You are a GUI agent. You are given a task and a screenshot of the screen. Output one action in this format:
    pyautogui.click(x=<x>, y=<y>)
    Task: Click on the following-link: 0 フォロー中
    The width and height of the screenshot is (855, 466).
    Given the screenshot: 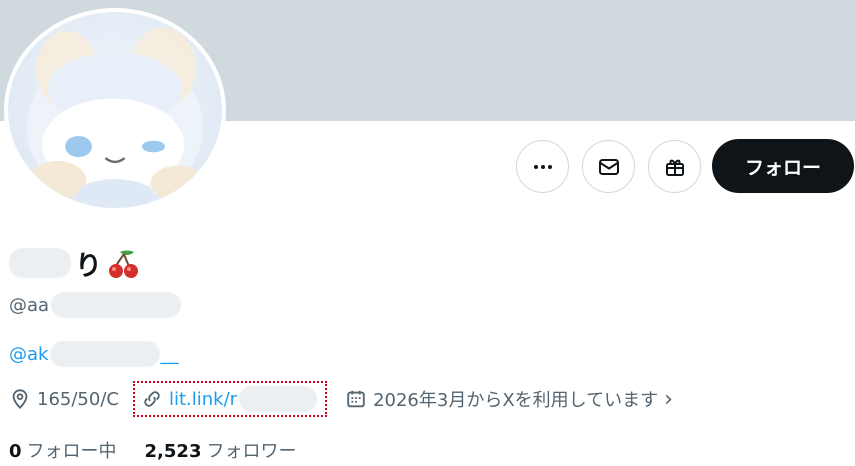 What is the action you would take?
    pyautogui.click(x=63, y=450)
    